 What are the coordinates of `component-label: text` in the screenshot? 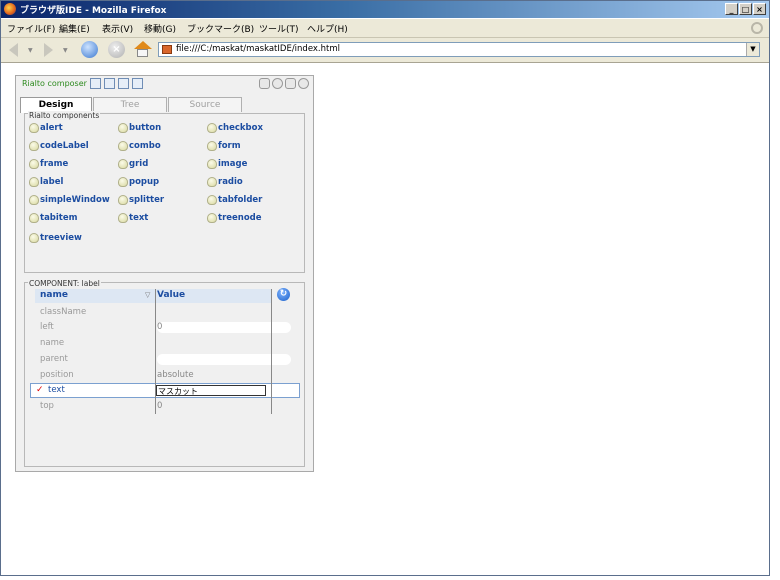 It's located at (139, 218).